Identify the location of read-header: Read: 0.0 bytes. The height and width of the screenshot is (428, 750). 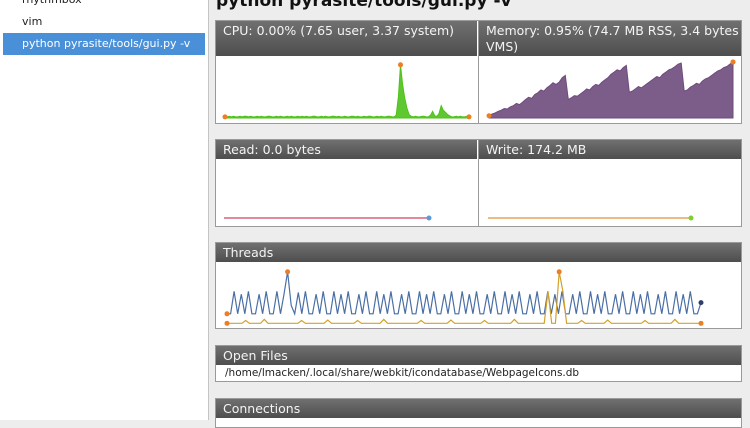
(346, 149).